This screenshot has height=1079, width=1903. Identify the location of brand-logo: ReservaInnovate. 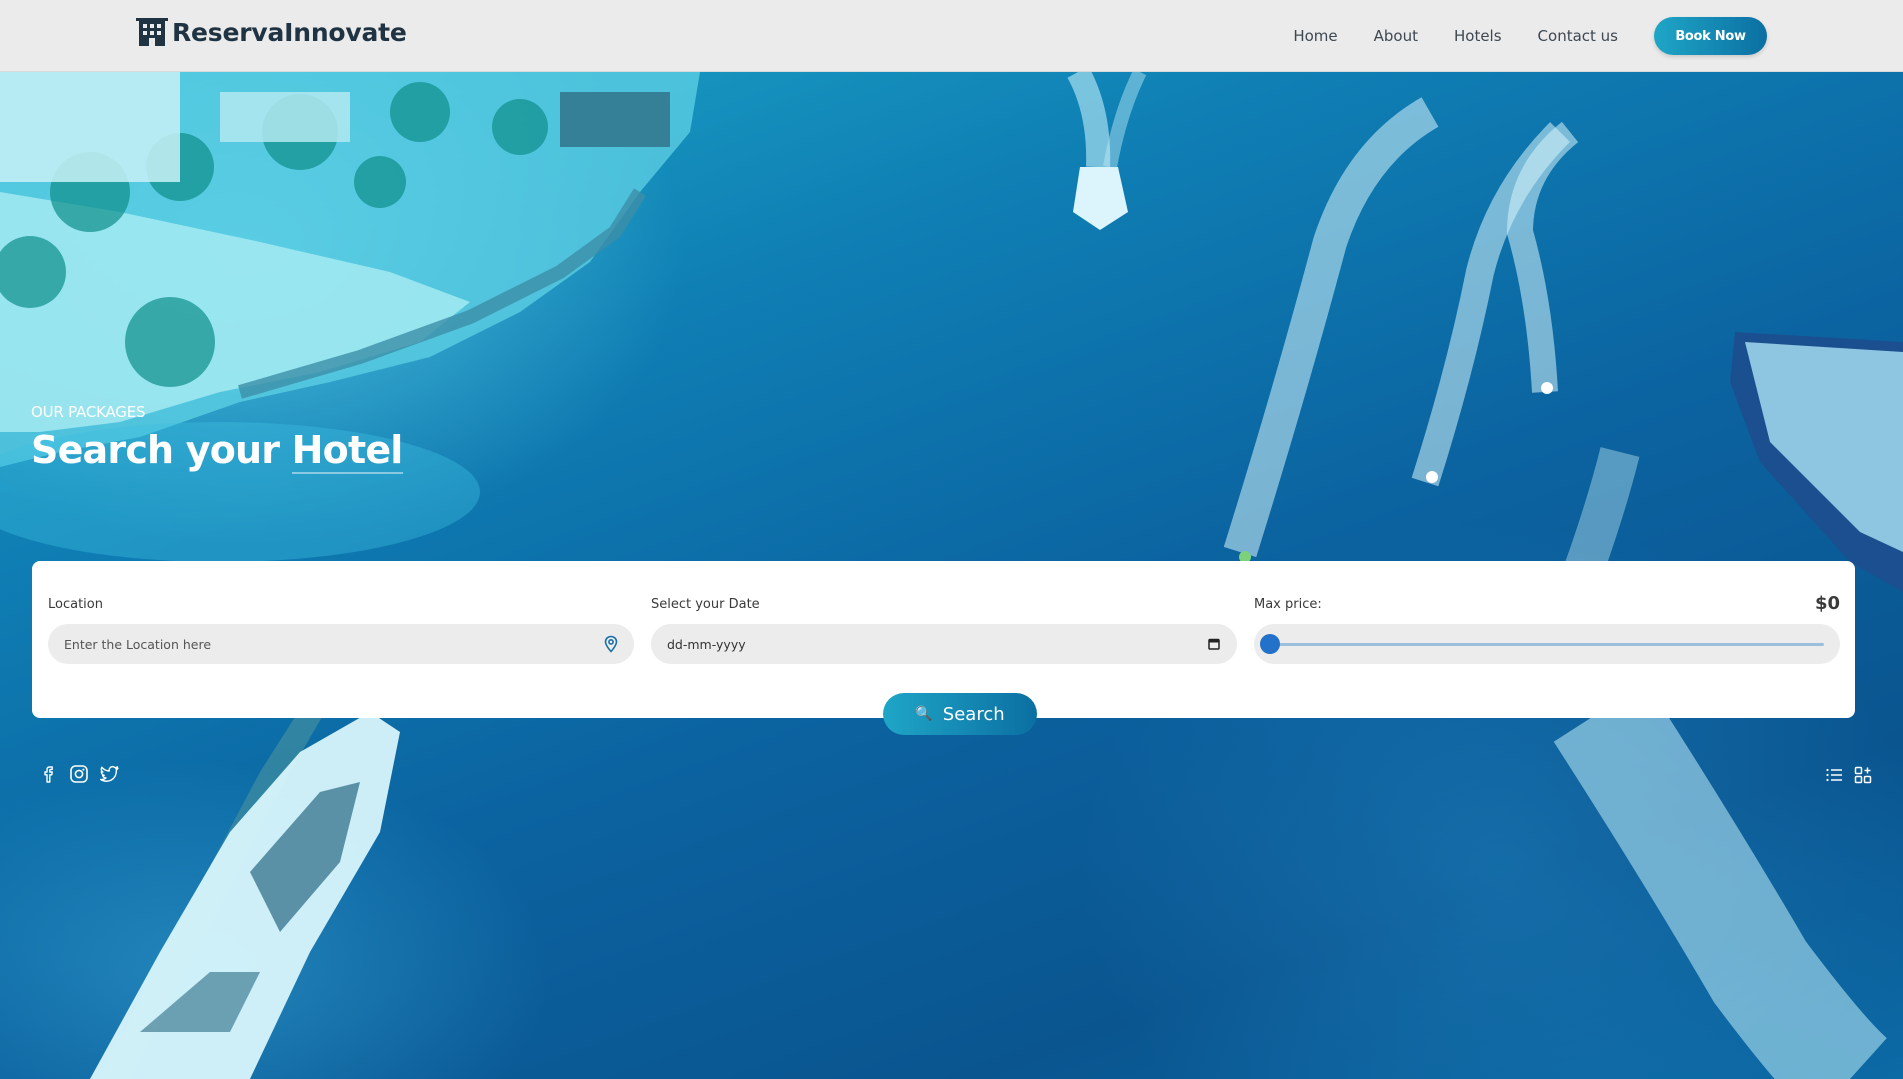
(271, 32).